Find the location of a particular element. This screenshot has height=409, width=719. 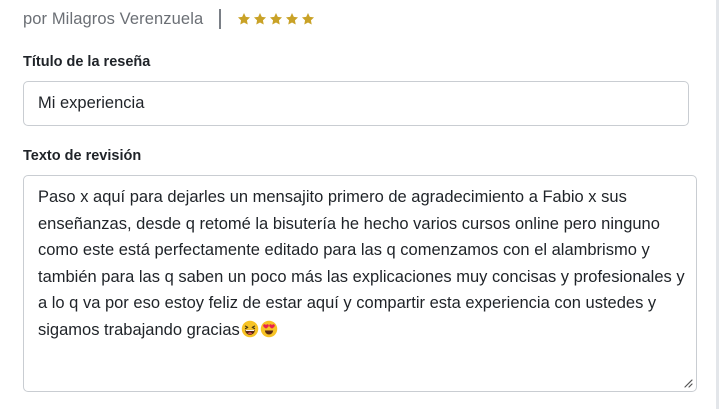

review-author: por Milagros Verenzuela is located at coordinates (113, 18).